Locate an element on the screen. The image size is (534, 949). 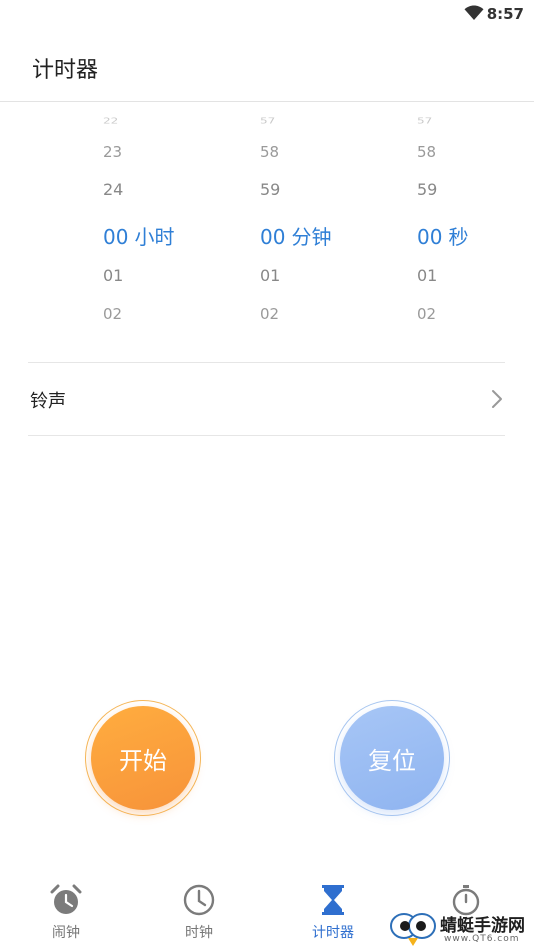
reset-button: 复位 is located at coordinates (392, 758).